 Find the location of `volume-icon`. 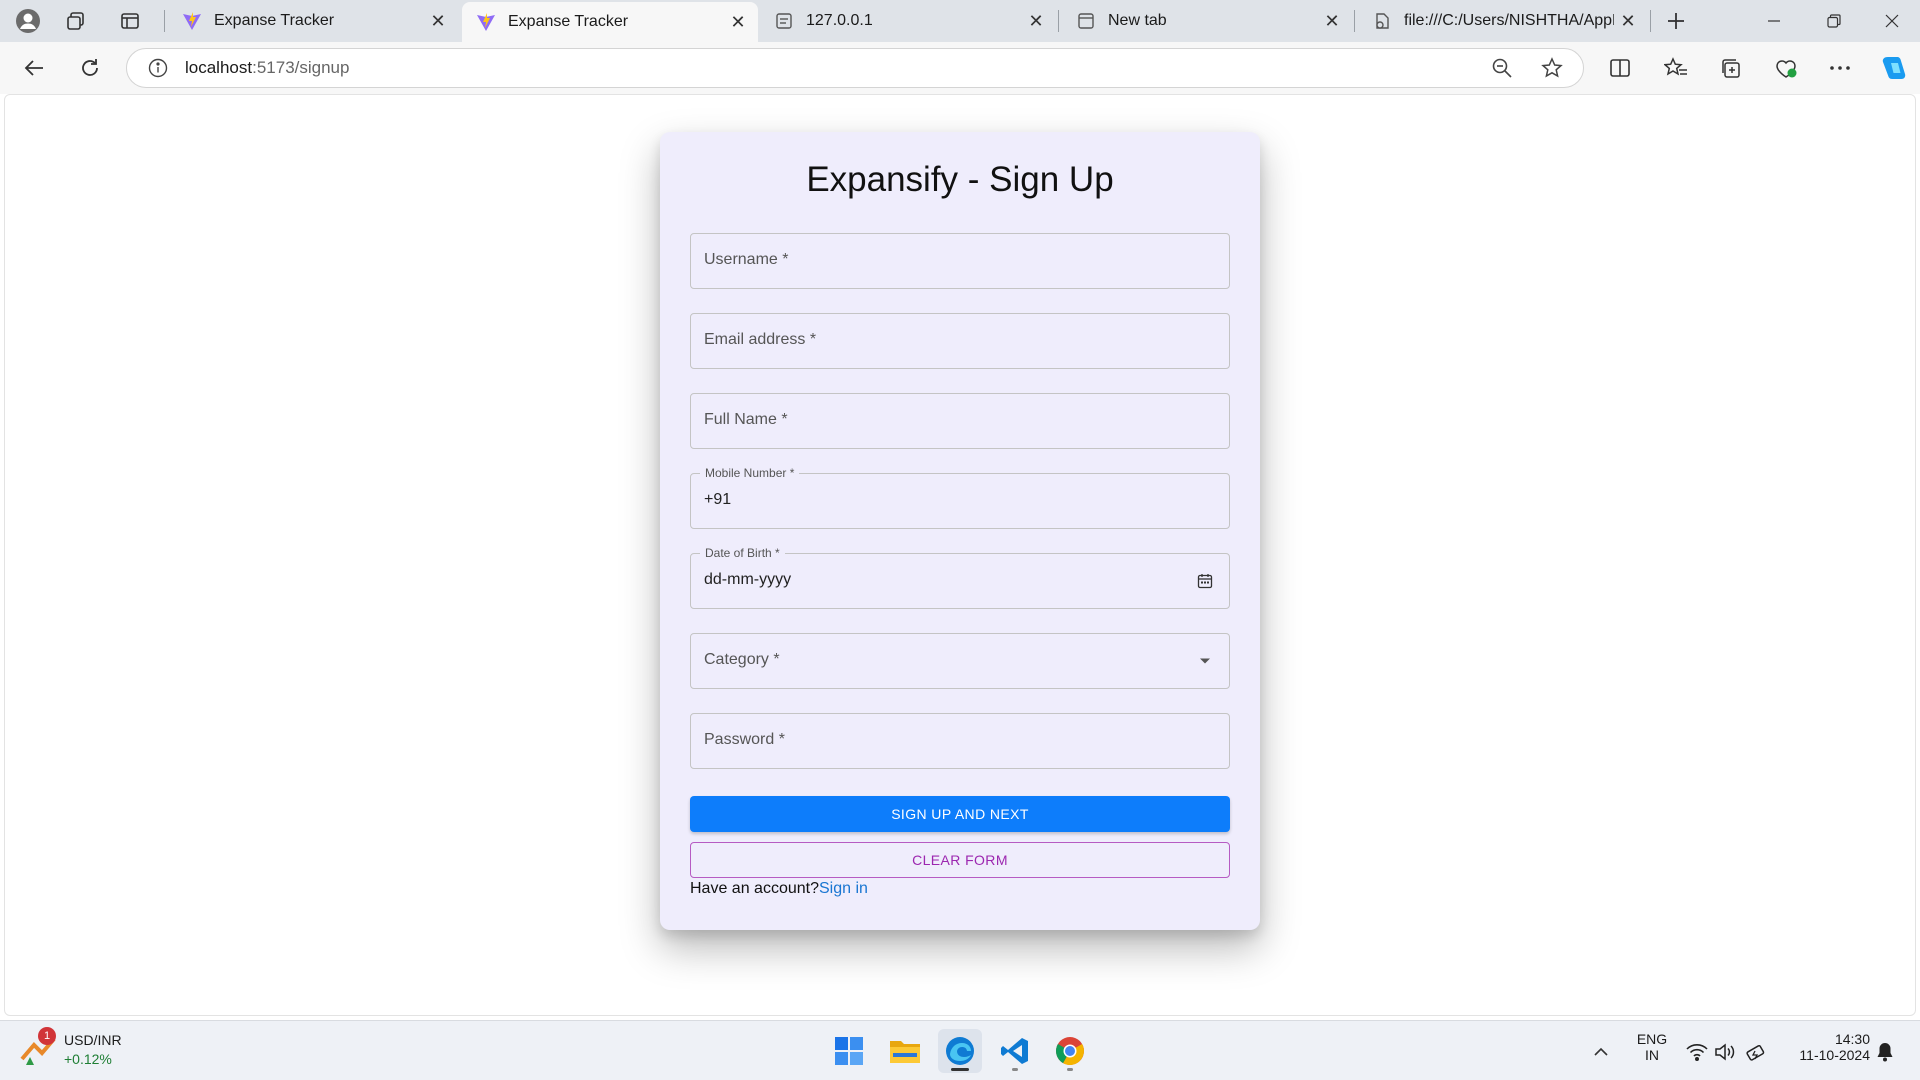

volume-icon is located at coordinates (1725, 1052).